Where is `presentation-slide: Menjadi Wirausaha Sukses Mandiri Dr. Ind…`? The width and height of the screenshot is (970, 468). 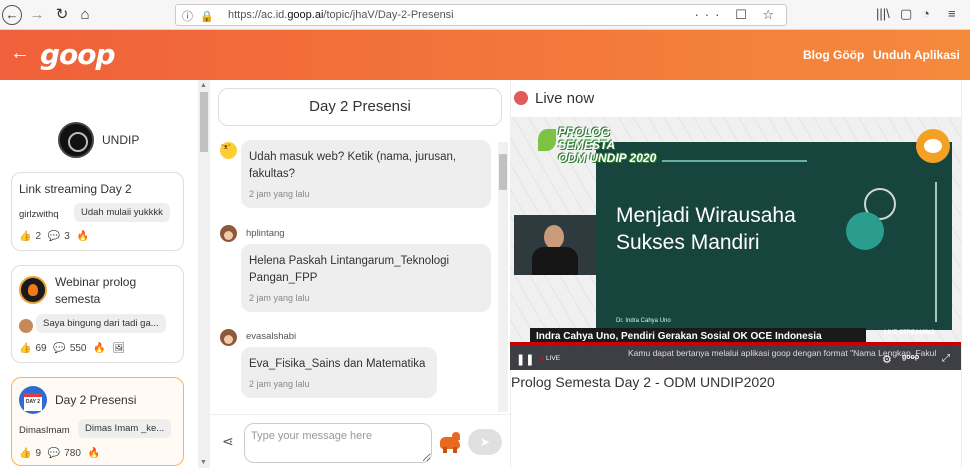
presentation-slide: Menjadi Wirausaha Sukses Mandiri Dr. Ind… is located at coordinates (774, 236).